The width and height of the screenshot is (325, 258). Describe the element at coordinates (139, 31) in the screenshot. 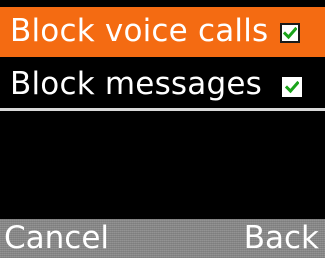

I see `menu-item-label: Block voice calls` at that location.